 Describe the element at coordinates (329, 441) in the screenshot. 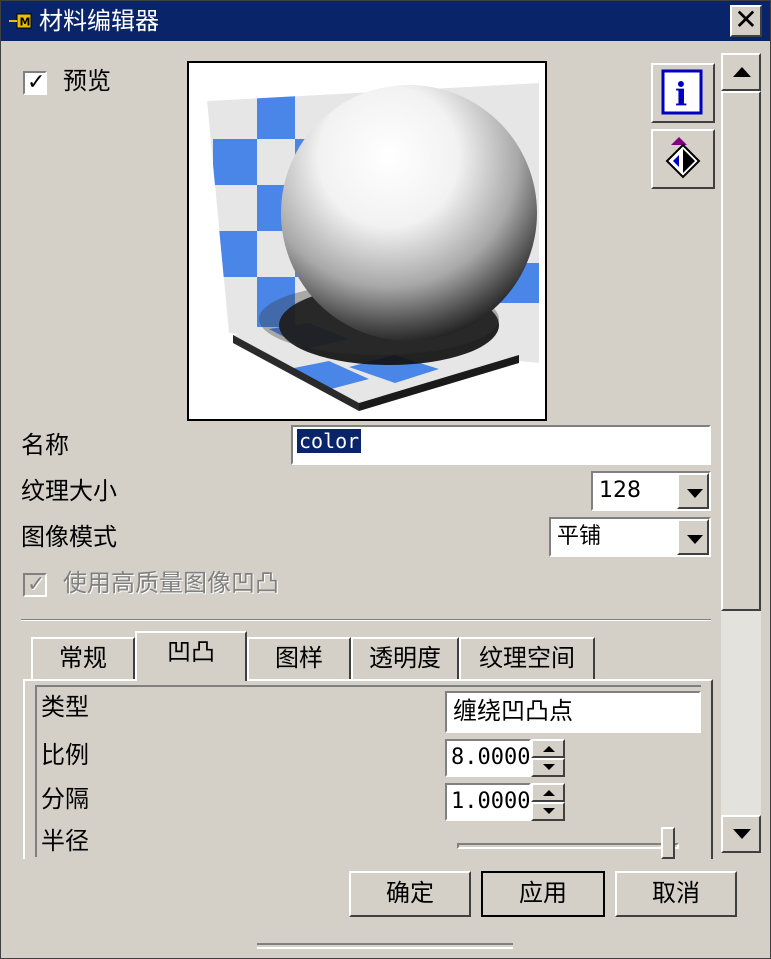

I see `name-value: color` at that location.